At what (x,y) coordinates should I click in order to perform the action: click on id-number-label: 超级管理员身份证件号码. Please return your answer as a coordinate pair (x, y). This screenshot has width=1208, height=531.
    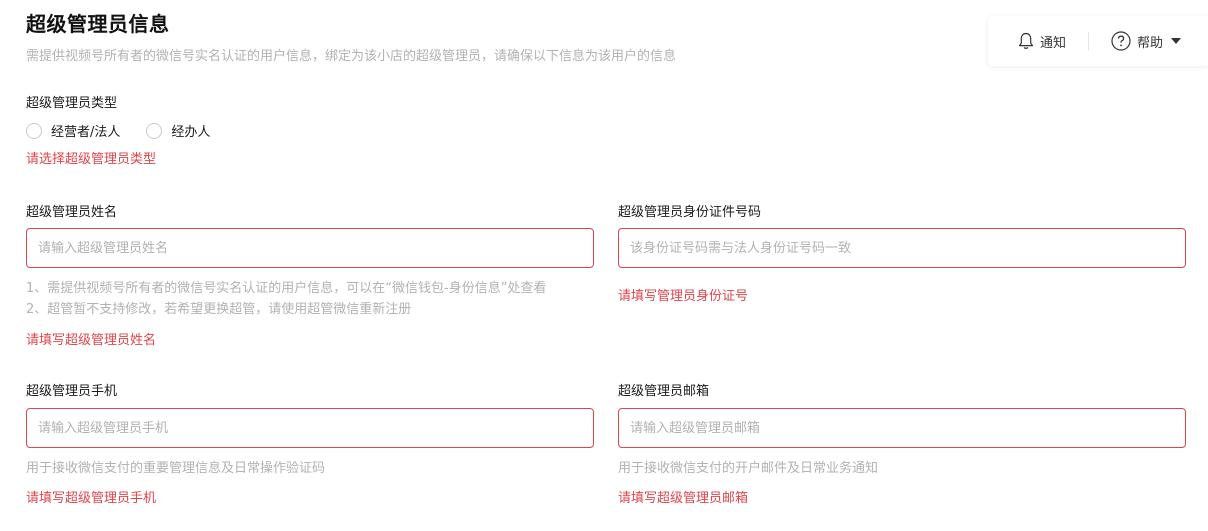
    Looking at the image, I should click on (690, 212).